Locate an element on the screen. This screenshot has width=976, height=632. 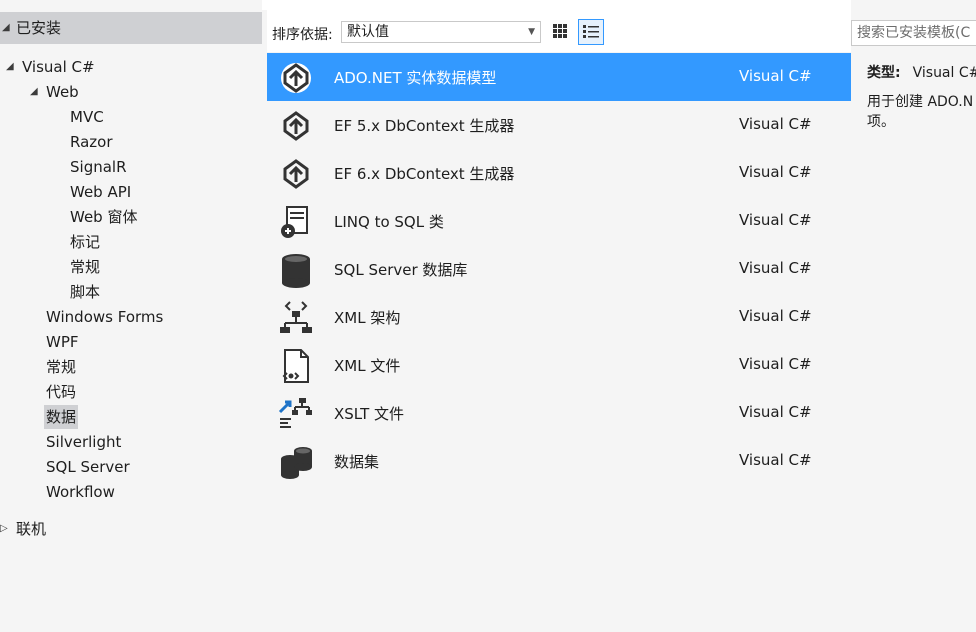
xml-file-icon is located at coordinates (295, 366).